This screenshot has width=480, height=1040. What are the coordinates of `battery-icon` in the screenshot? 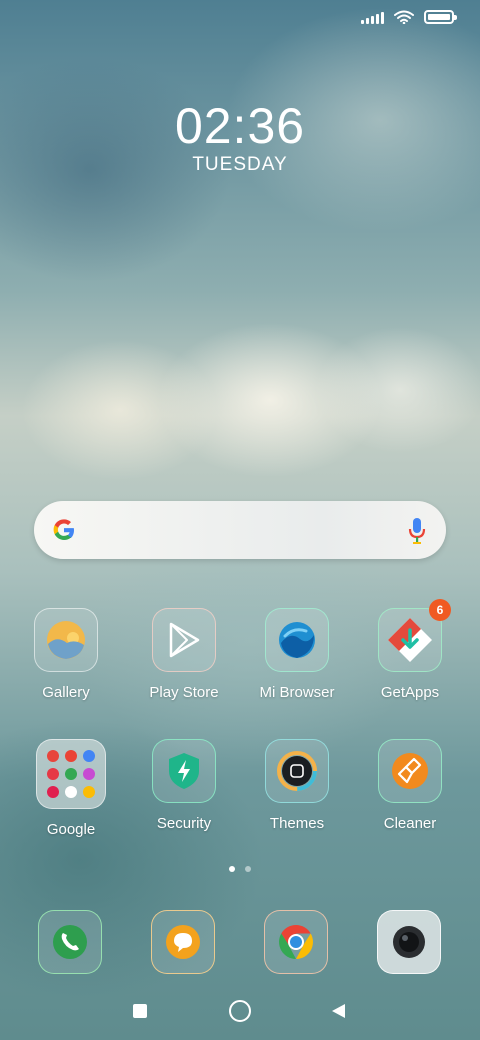 It's located at (440, 17).